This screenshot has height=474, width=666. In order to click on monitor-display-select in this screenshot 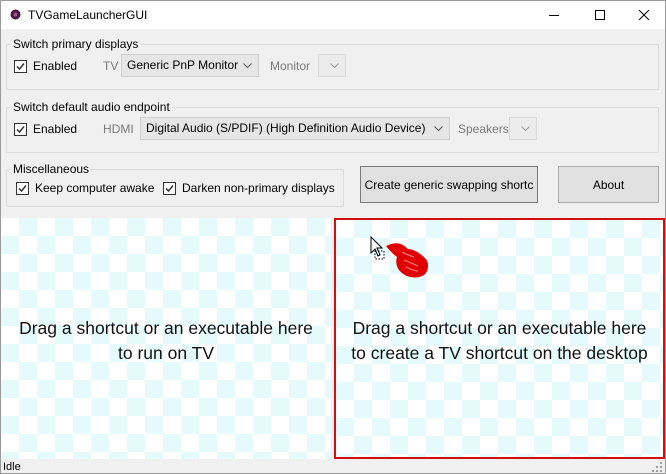, I will do `click(332, 65)`.